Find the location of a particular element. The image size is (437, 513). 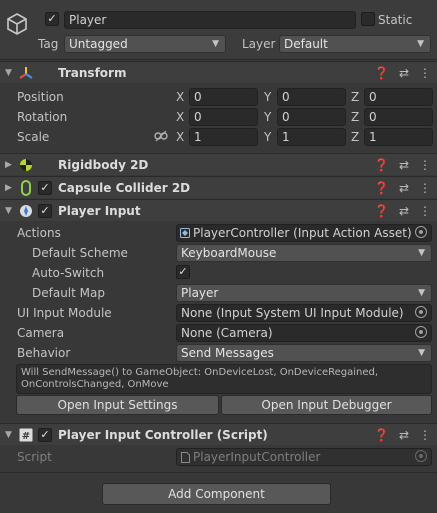

scale-z-field: 1 is located at coordinates (398, 137).